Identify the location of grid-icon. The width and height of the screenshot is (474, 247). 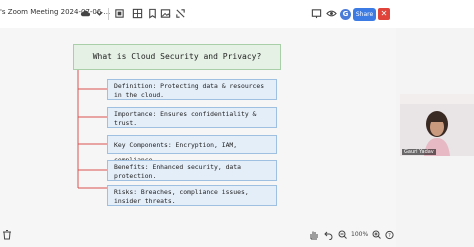
(137, 13).